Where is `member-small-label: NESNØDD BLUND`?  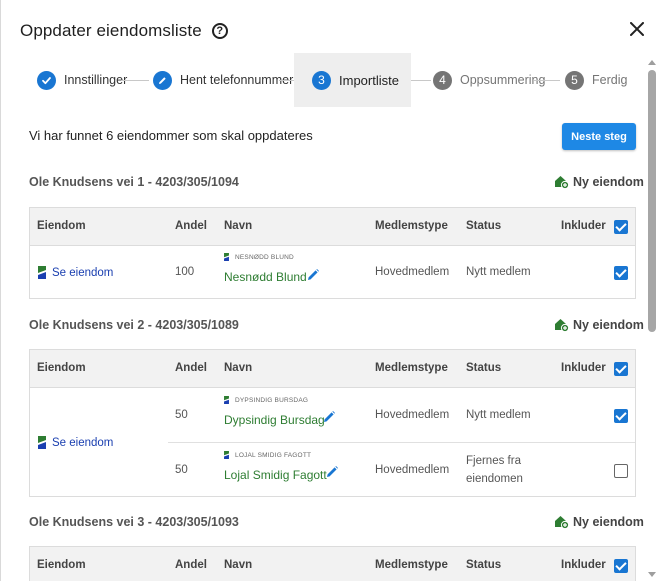
member-small-label: NESNØDD BLUND is located at coordinates (259, 257).